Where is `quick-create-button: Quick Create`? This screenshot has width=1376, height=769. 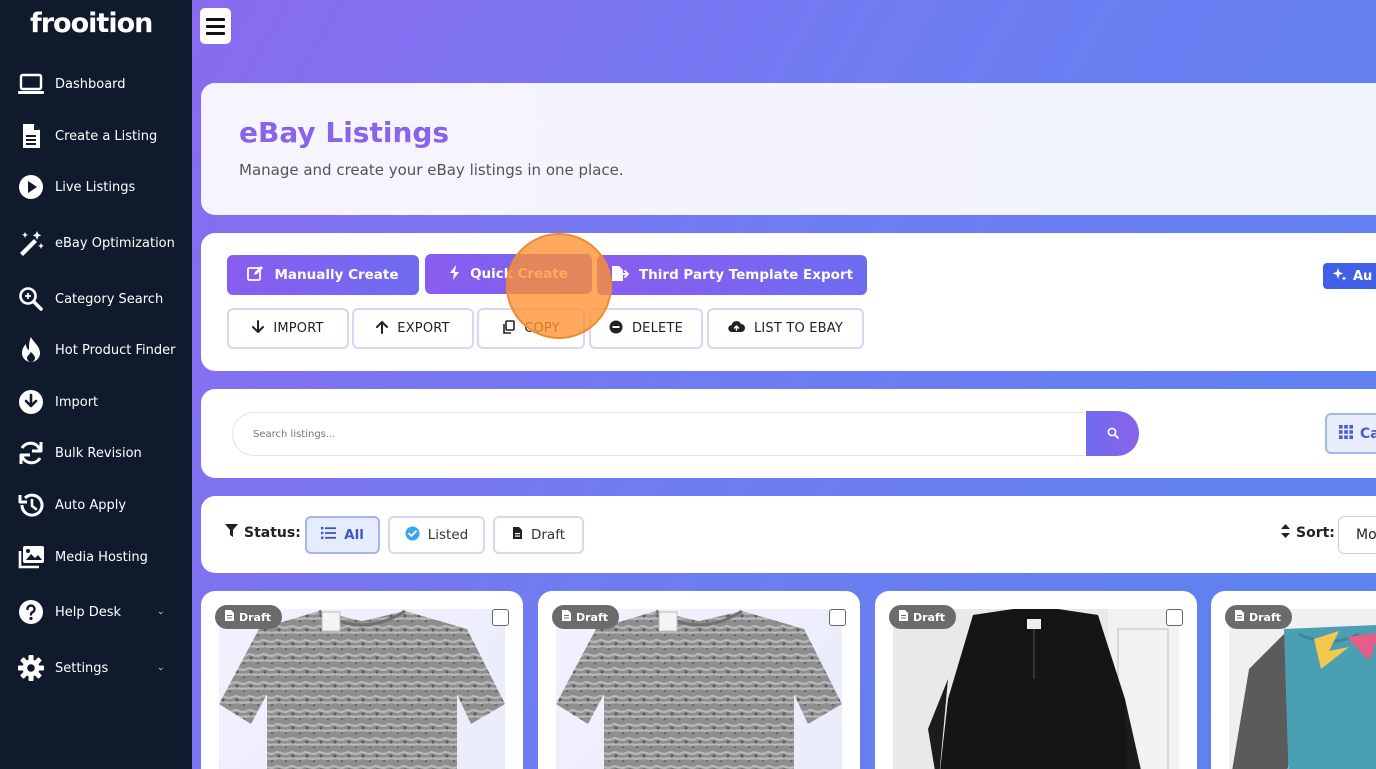
quick-create-button: Quick Create is located at coordinates (508, 274).